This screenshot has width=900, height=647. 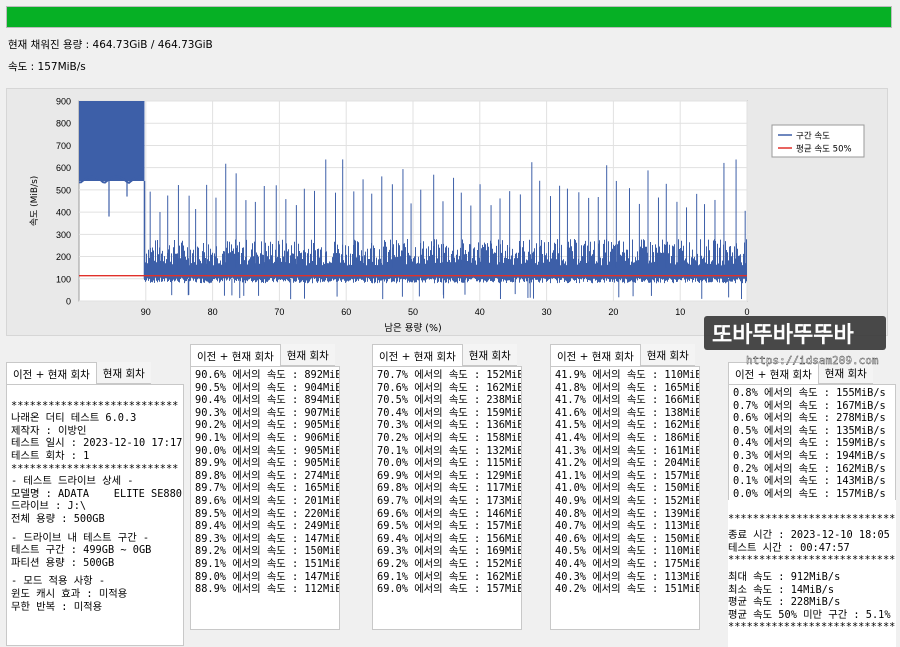 What do you see at coordinates (809, 393) in the screenshot?
I see `speed-log-line: 0.8% 에서의 속도 : 155MiB/s` at bounding box center [809, 393].